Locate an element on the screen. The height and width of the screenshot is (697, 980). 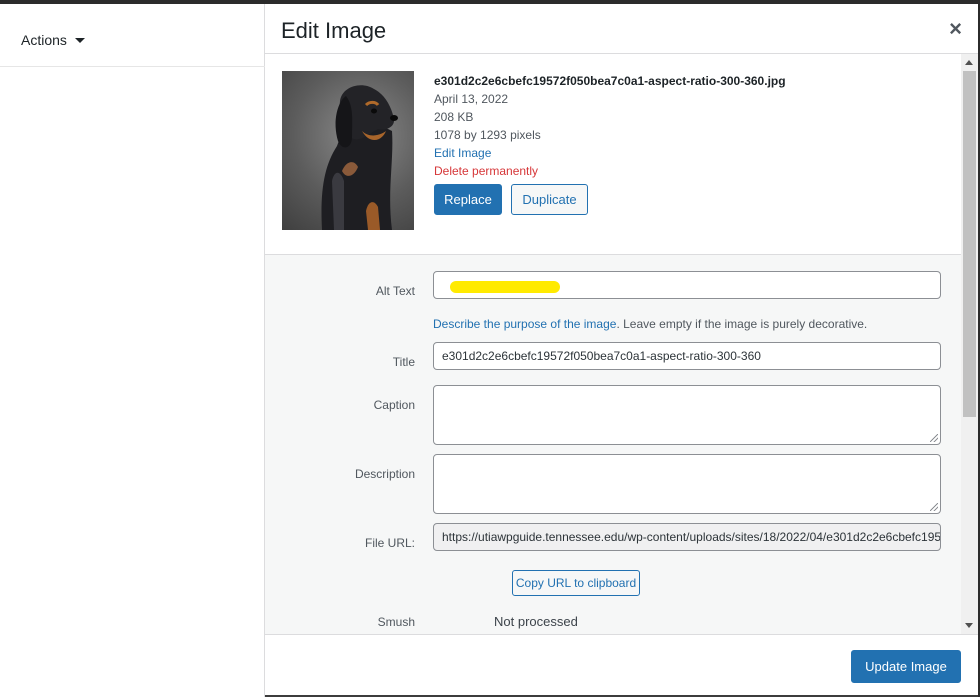
delete-permanently-link: Delete permanently is located at coordinates (486, 171).